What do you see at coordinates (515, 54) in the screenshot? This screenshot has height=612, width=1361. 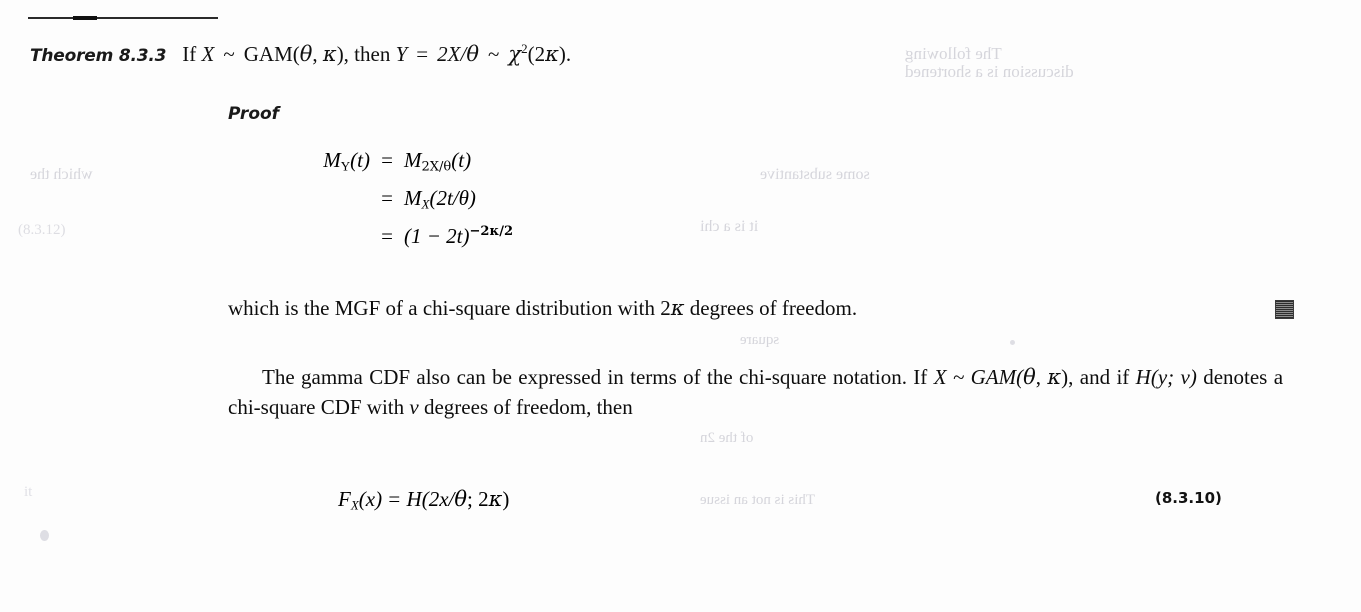 I see `chi-symbol: χ` at bounding box center [515, 54].